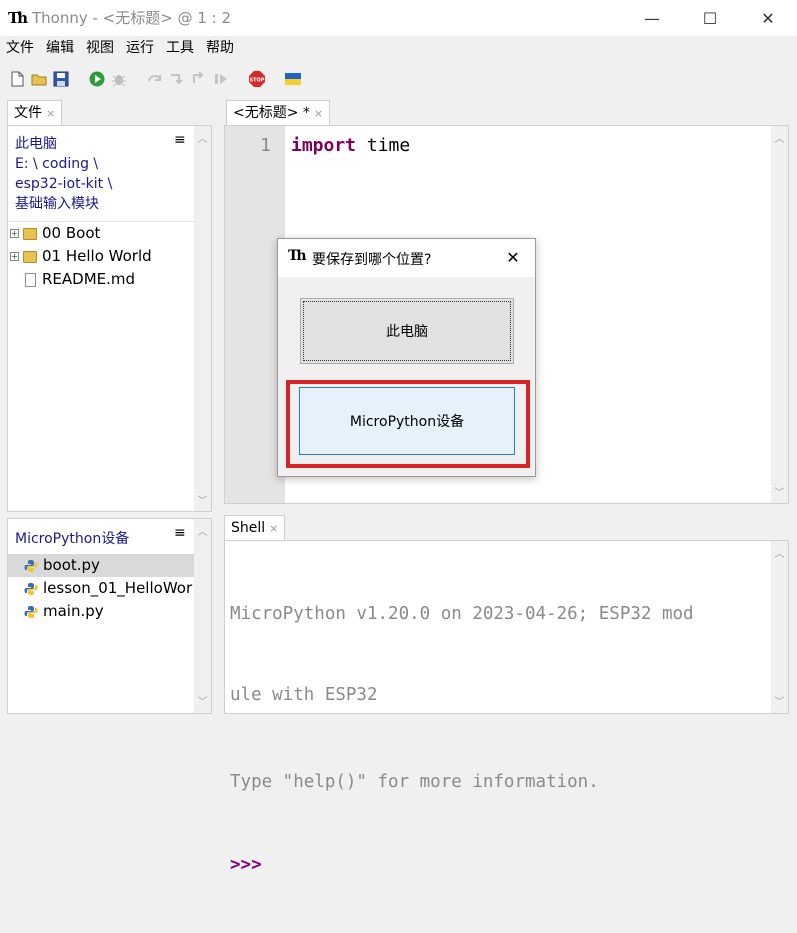  What do you see at coordinates (60, 48) in the screenshot?
I see `menu-edit: 编辑` at bounding box center [60, 48].